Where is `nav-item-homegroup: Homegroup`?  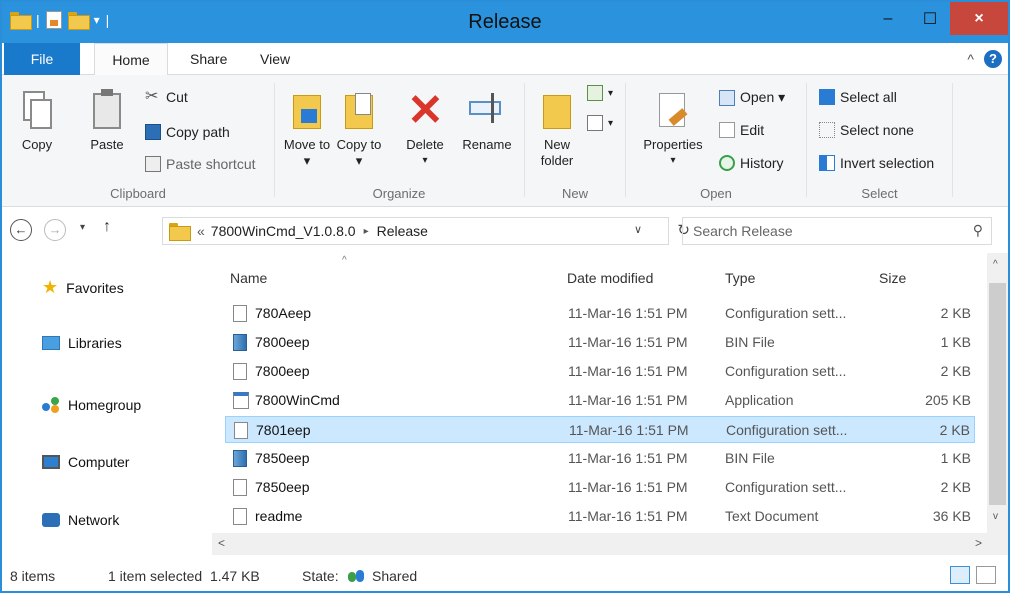 nav-item-homegroup: Homegroup is located at coordinates (91, 405).